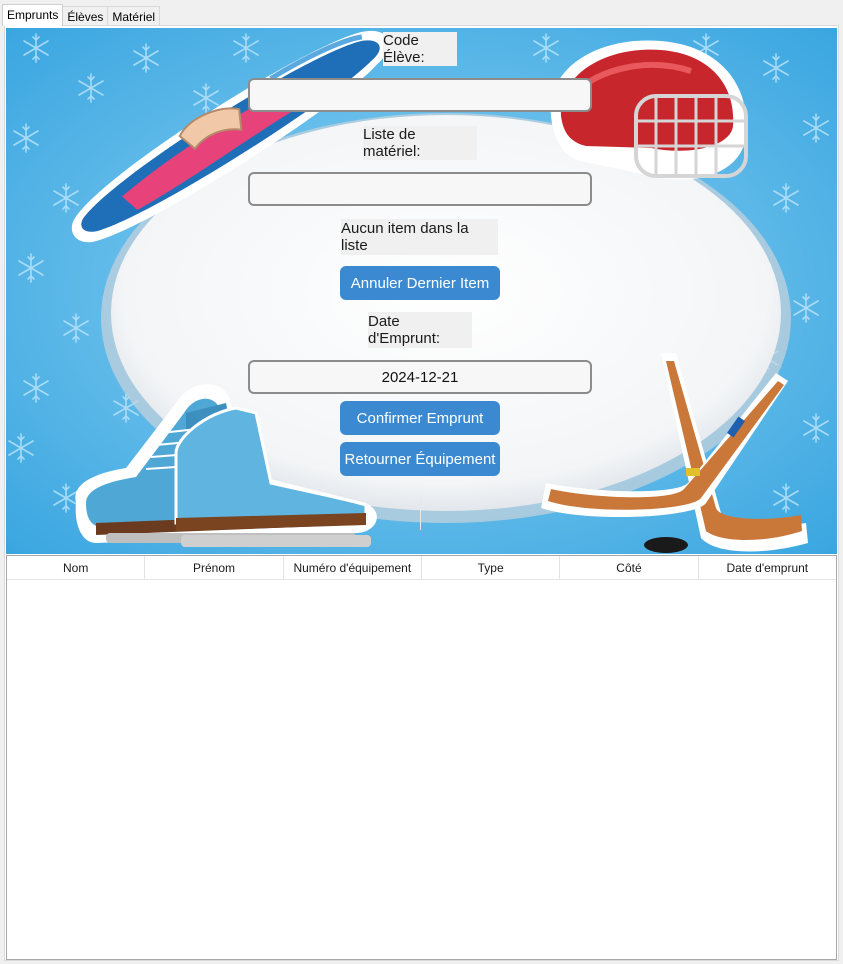 This screenshot has height=964, width=843. Describe the element at coordinates (420, 283) in the screenshot. I see `annuler-dernier-item-button: Annuler Dernier Item` at that location.